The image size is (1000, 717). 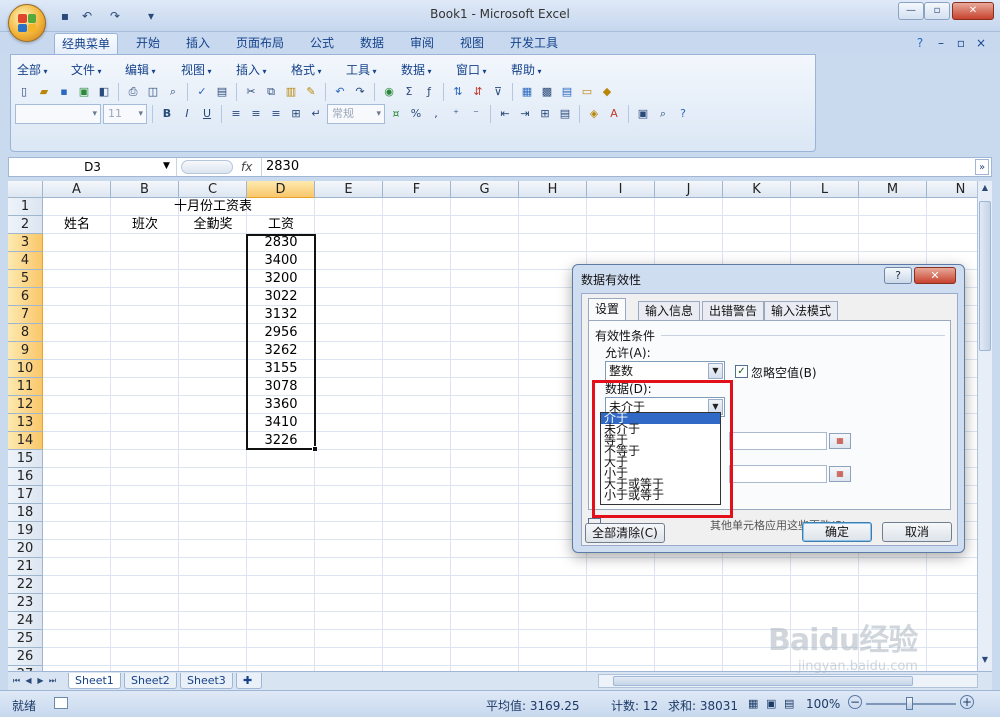 What do you see at coordinates (471, 69) in the screenshot?
I see `menu-window: 窗口` at bounding box center [471, 69].